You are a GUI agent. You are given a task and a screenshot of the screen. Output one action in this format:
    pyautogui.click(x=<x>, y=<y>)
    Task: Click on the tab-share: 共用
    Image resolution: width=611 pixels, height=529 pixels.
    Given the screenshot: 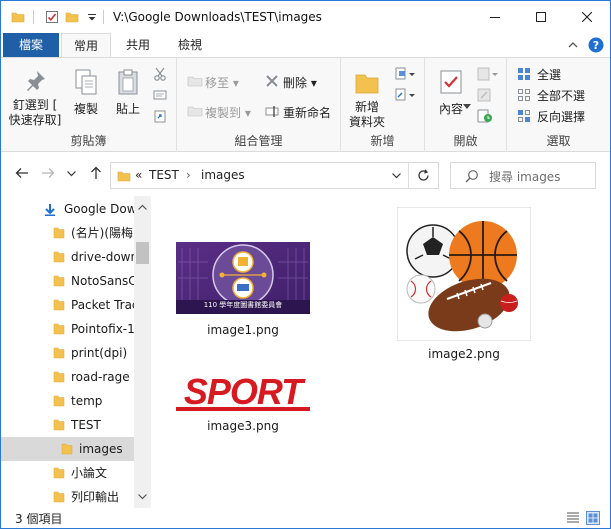 What is the action you would take?
    pyautogui.click(x=138, y=45)
    